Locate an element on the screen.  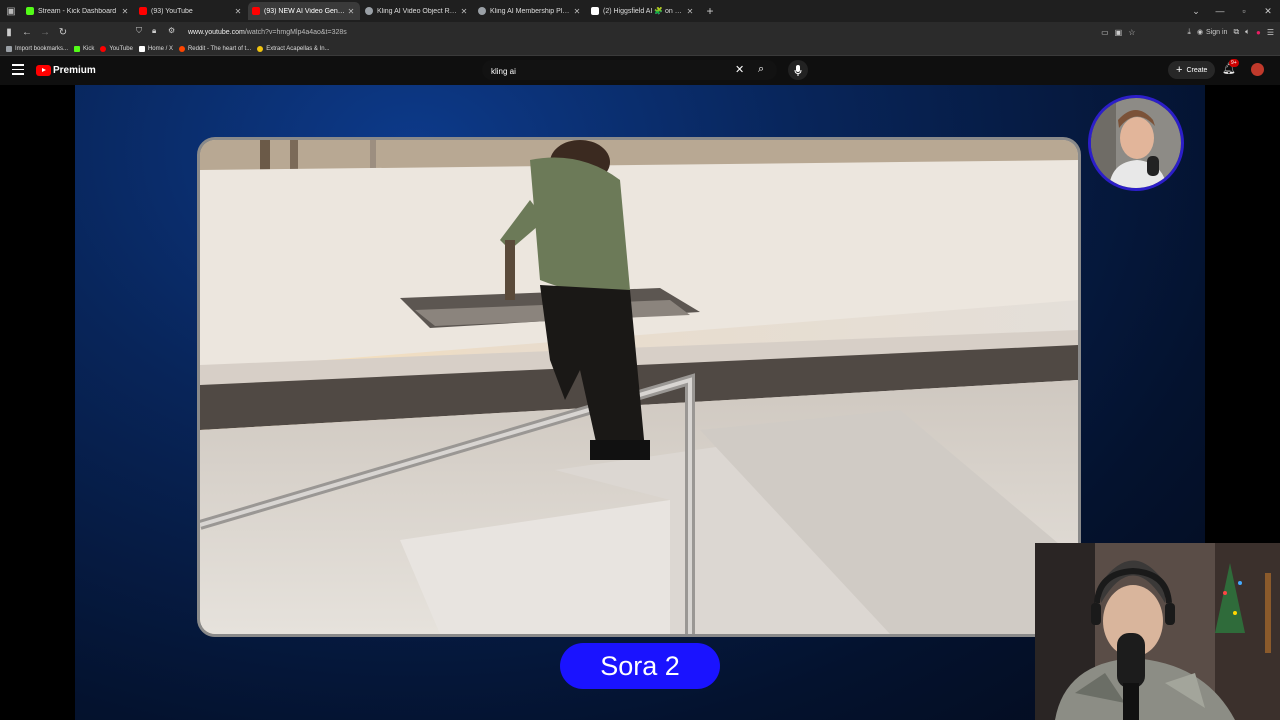
hamburger-menu-icon is located at coordinates (18, 71).